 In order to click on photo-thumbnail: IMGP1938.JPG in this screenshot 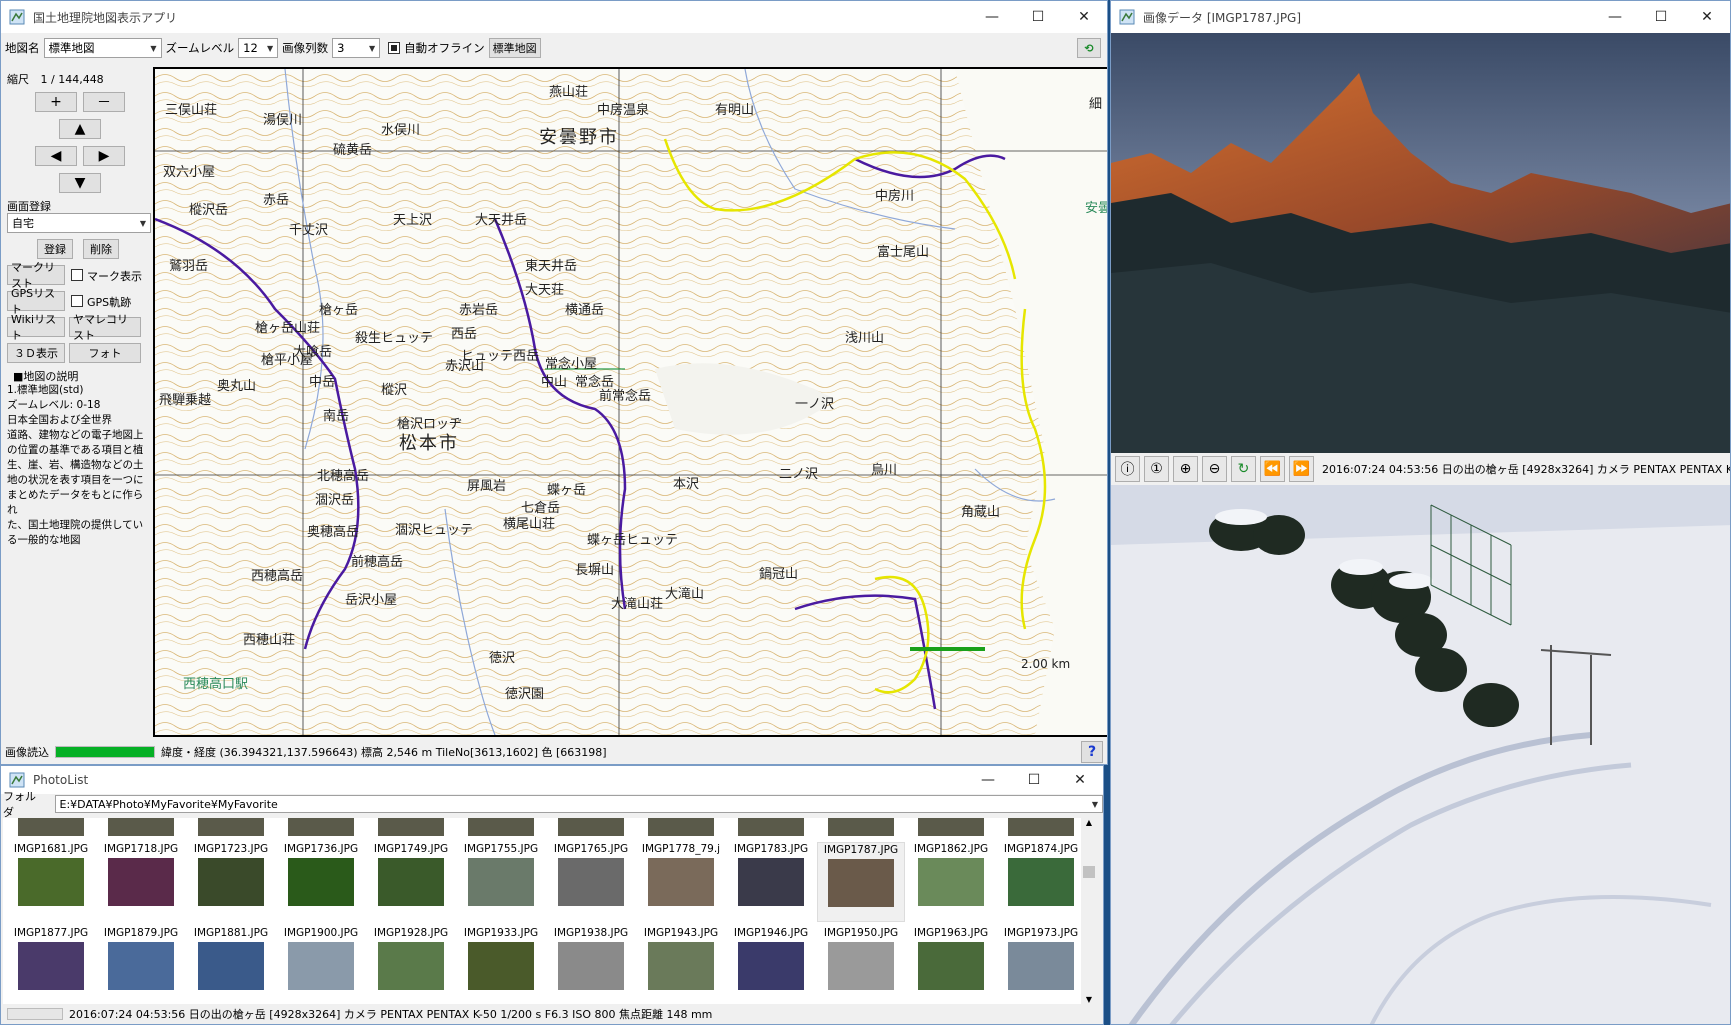, I will do `click(591, 965)`.